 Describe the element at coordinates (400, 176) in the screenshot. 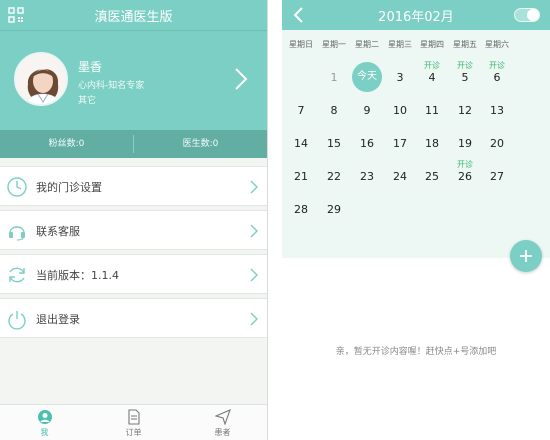

I see `calendar-day: 24` at that location.